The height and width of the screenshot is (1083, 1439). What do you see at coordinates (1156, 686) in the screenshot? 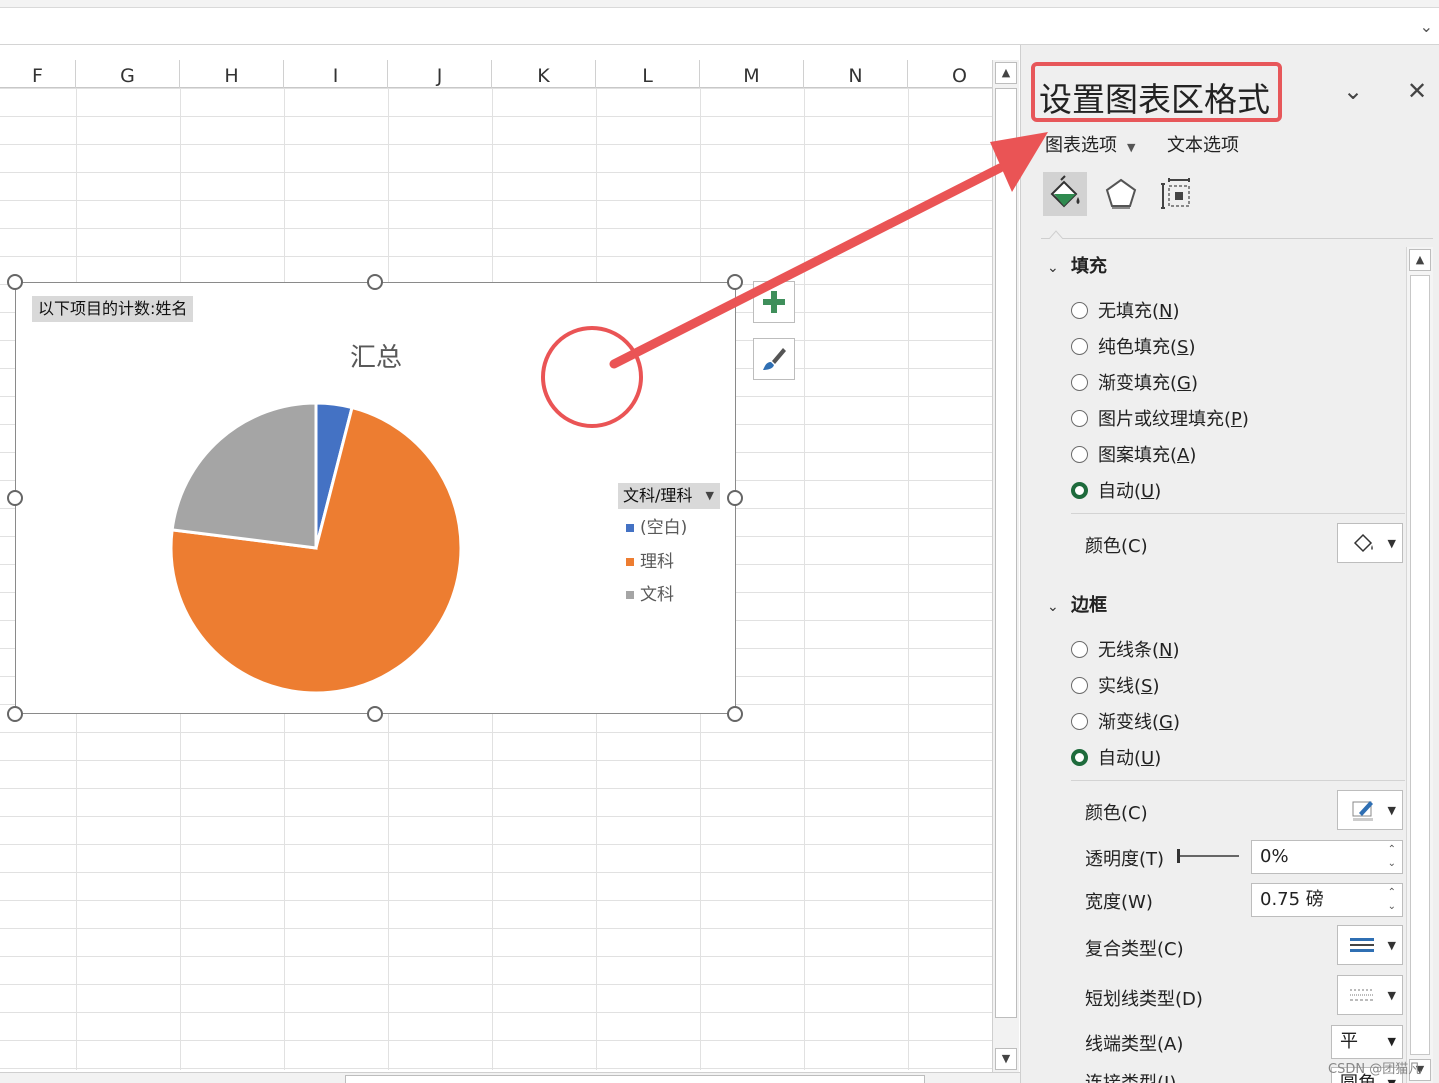
I see `paren: )` at bounding box center [1156, 686].